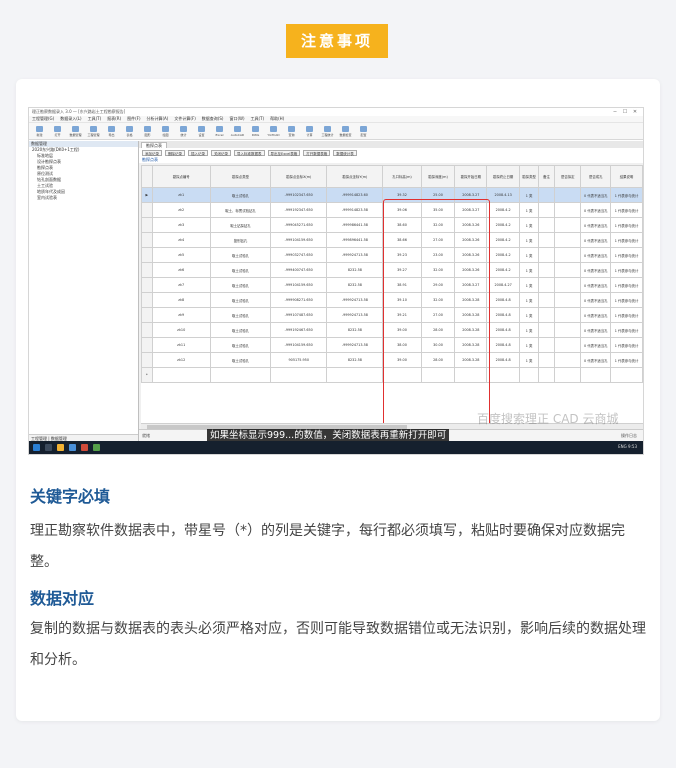 The width and height of the screenshot is (676, 768). Describe the element at coordinates (181, 210) in the screenshot. I see `table-cell: zk2` at that location.